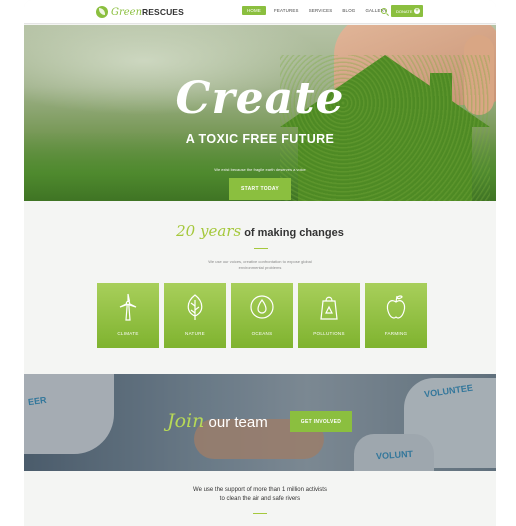 The width and height of the screenshot is (516, 526). What do you see at coordinates (260, 189) in the screenshot?
I see `start-today-button: START TODAY` at bounding box center [260, 189].